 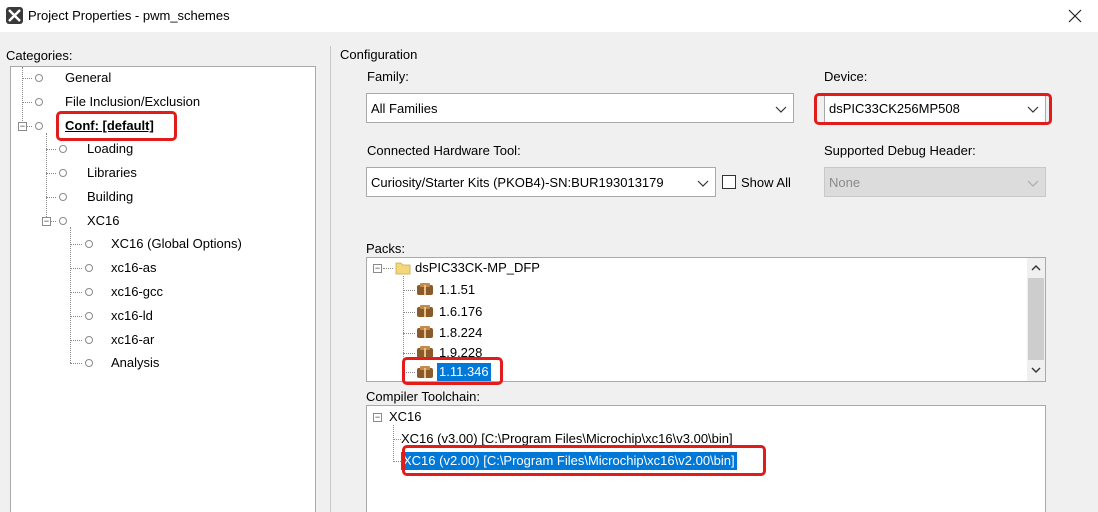 I want to click on scrollbar-thumb, so click(x=1036, y=319).